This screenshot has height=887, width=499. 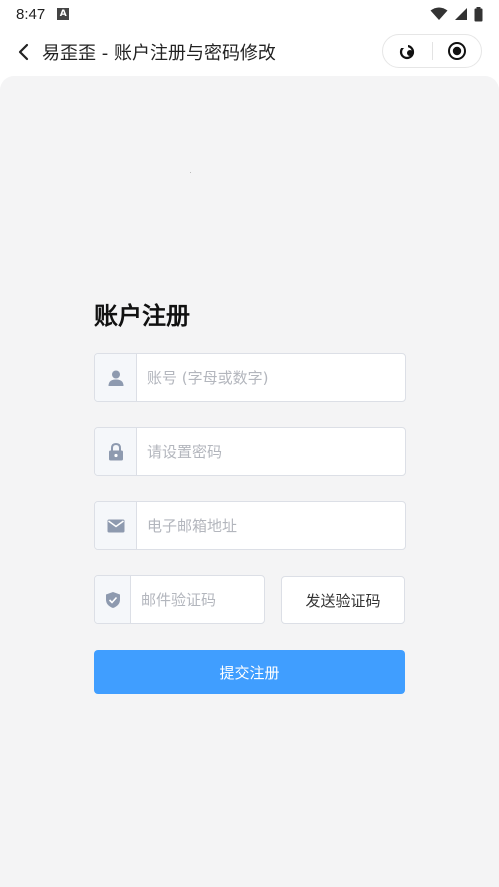 I want to click on email-input, so click(x=271, y=525).